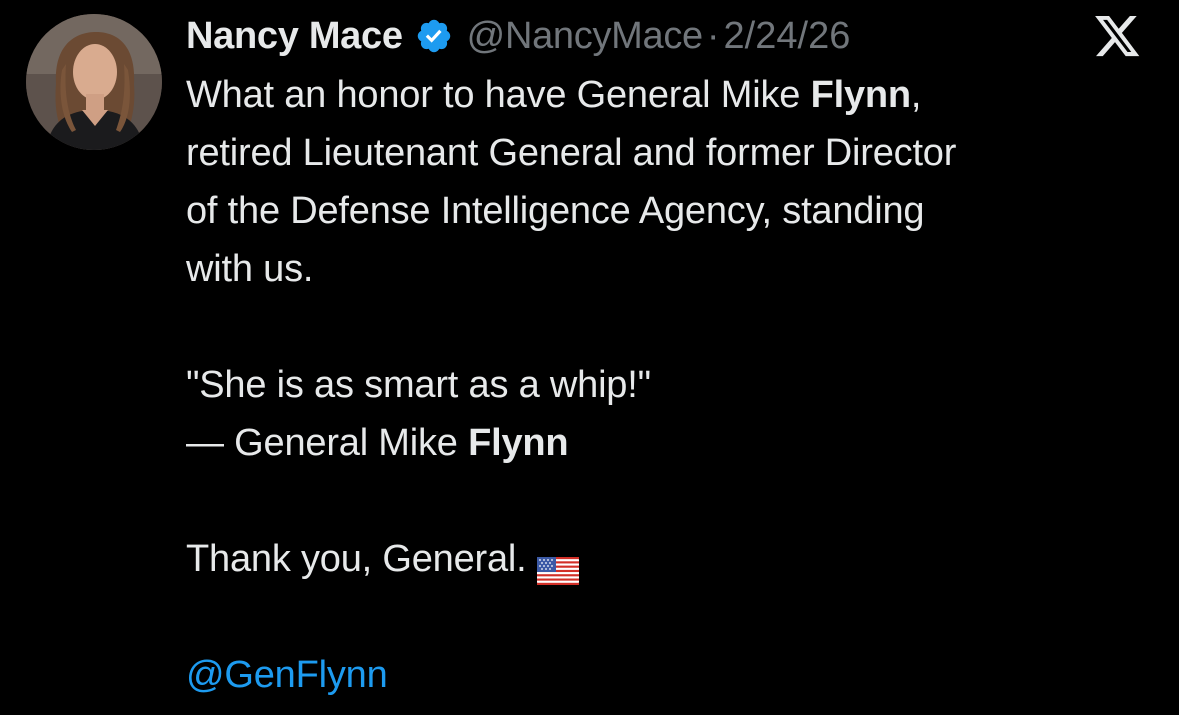  I want to click on body-text-segment: What an honor to have General Mike, so click(498, 95).